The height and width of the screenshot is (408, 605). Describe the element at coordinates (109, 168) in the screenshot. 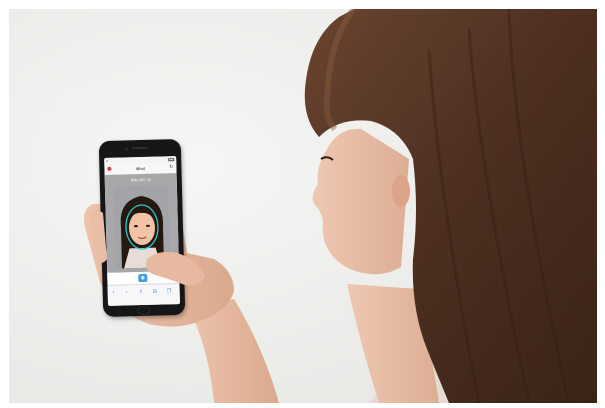

I see `app-logo-icon` at that location.